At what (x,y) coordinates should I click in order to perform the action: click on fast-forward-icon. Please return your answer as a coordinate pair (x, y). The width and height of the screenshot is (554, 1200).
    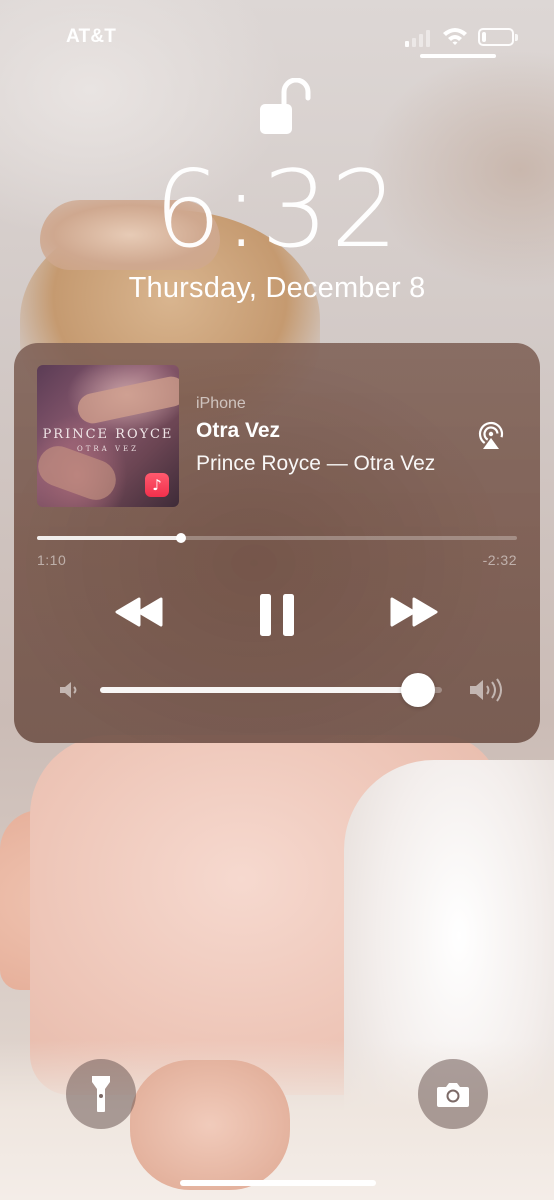
    Looking at the image, I should click on (414, 612).